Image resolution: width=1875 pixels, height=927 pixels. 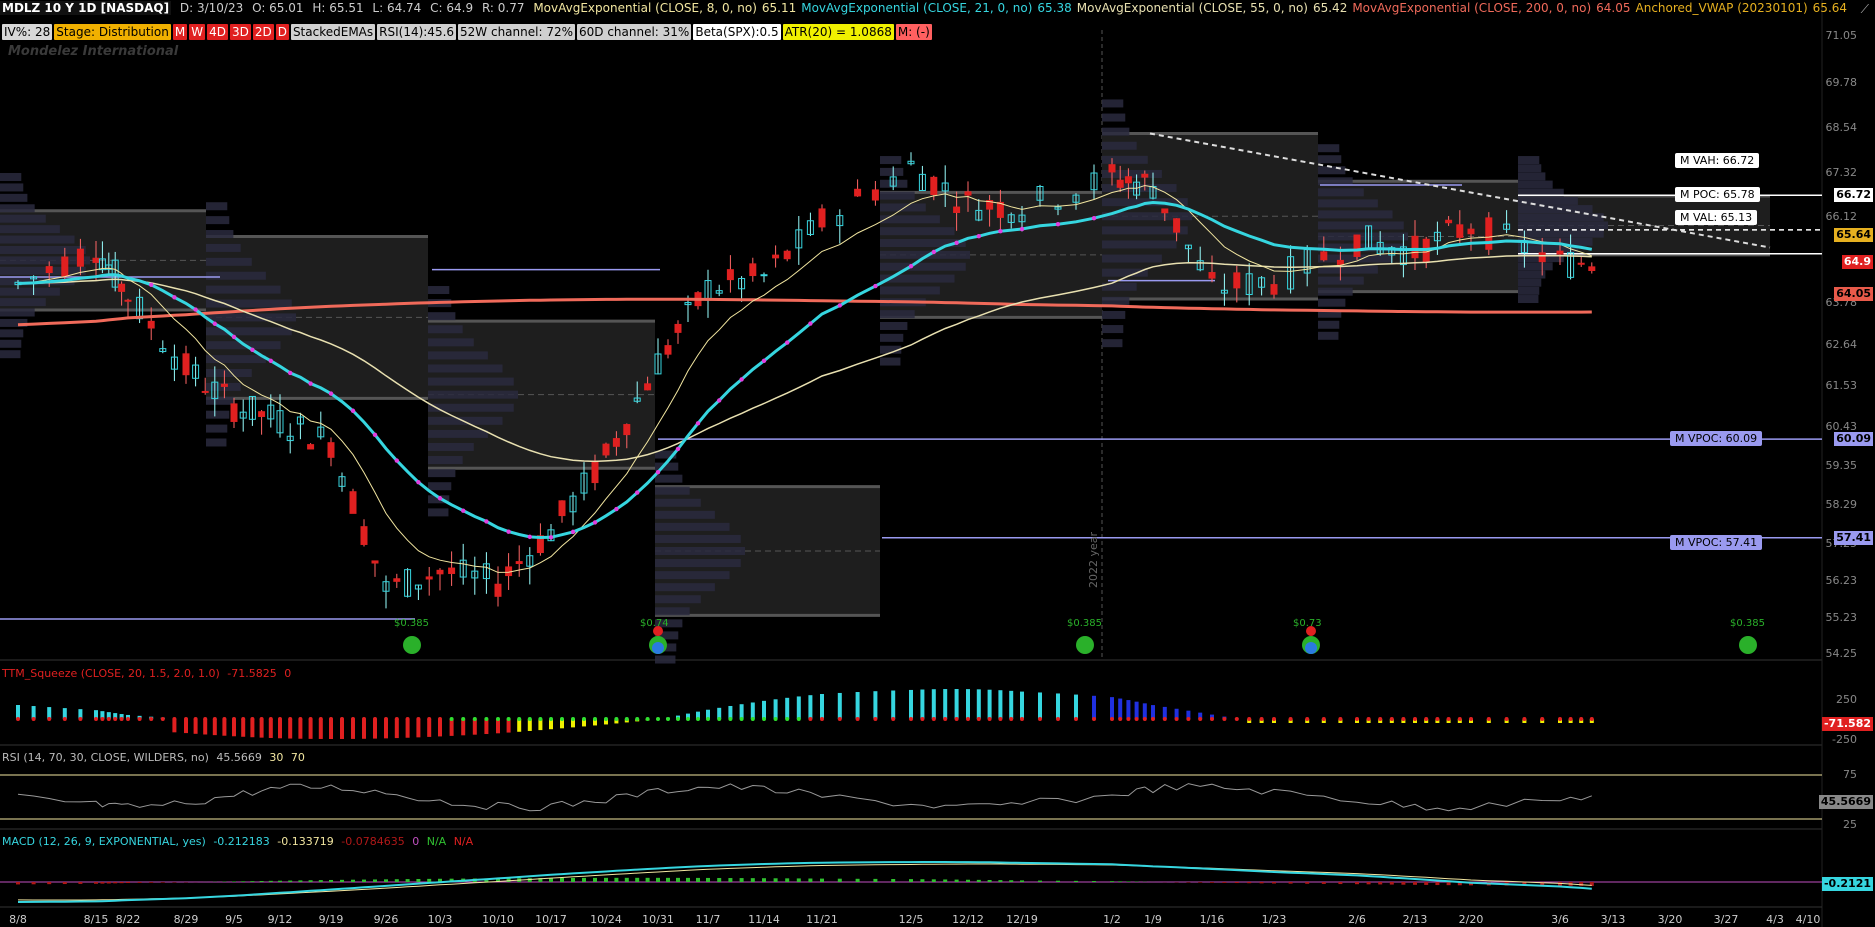 What do you see at coordinates (234, 919) in the screenshot?
I see `time-tick: 9/5` at bounding box center [234, 919].